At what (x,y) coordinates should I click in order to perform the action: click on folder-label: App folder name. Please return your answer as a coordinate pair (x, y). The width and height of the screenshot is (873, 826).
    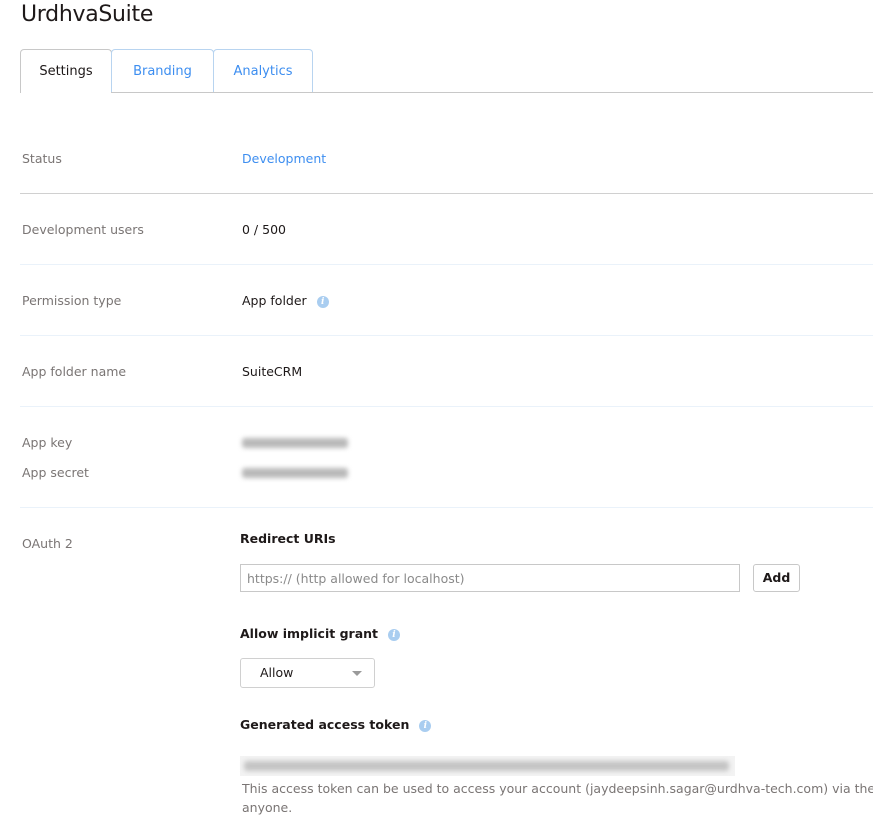
    Looking at the image, I should click on (74, 371).